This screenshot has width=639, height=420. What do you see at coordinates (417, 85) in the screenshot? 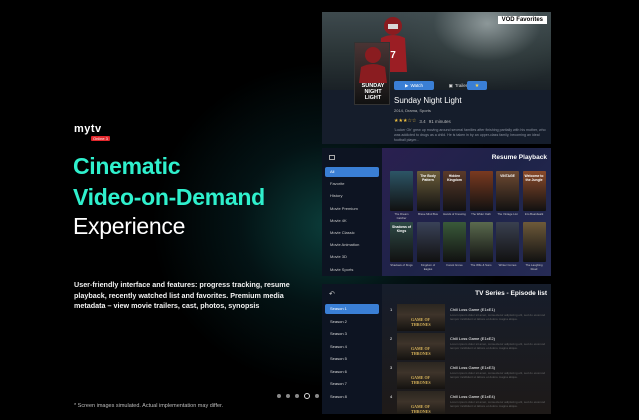
I see `watch-label: Watch` at bounding box center [417, 85].